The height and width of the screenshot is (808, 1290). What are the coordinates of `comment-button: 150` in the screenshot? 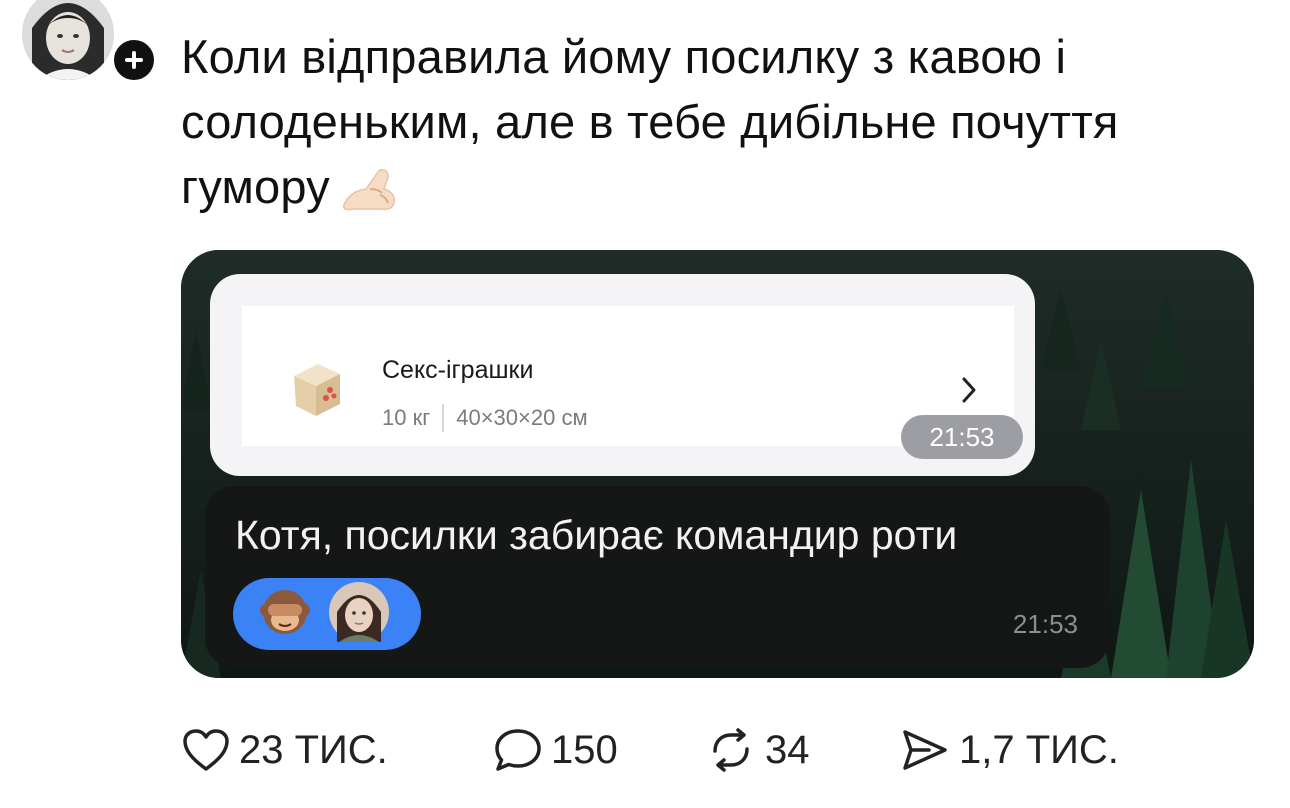 It's located at (555, 750).